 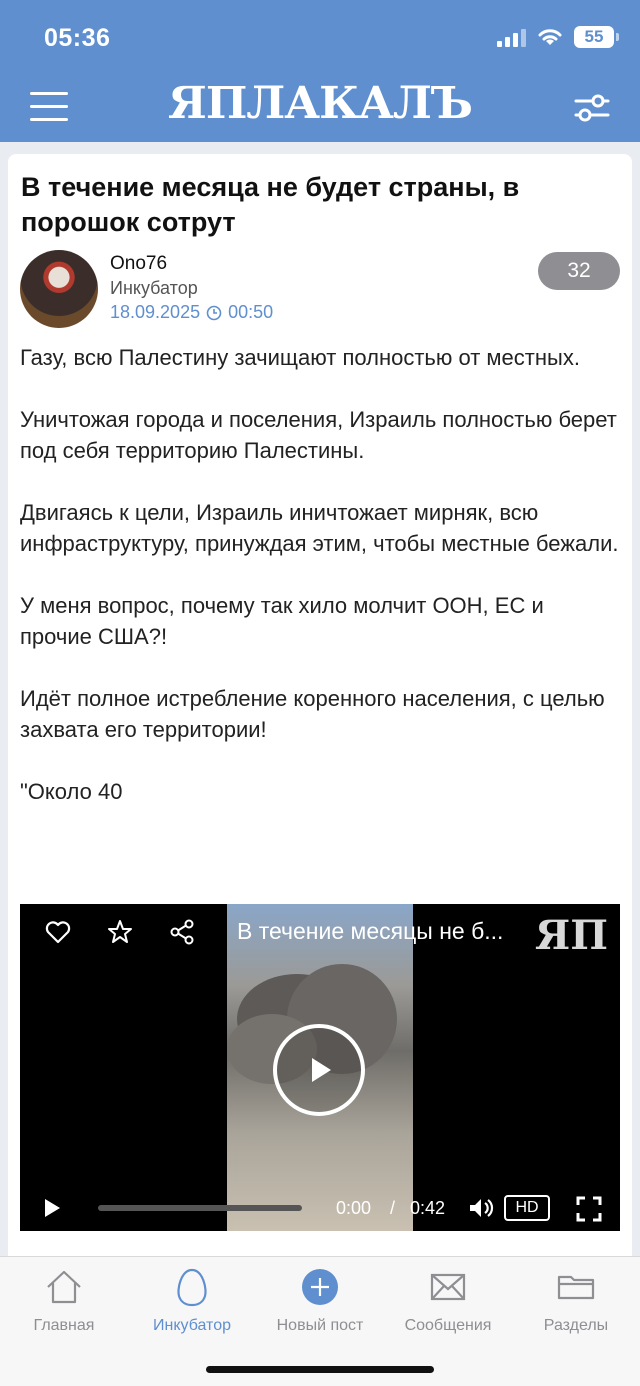 I want to click on quality-button: HD, so click(x=527, y=1208).